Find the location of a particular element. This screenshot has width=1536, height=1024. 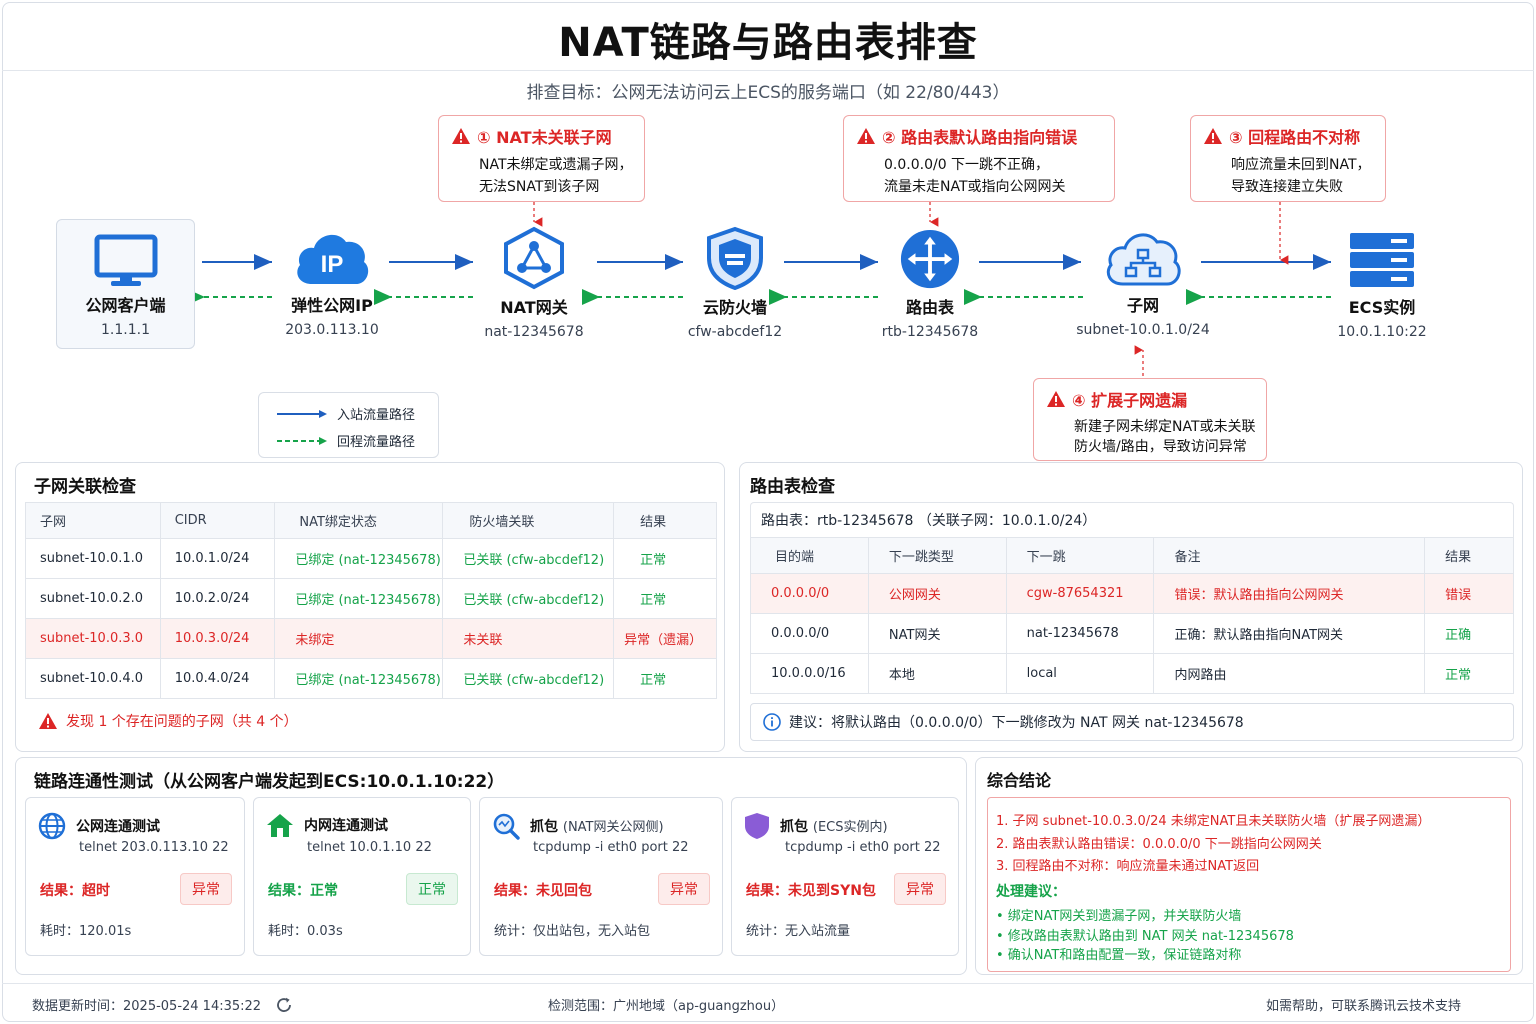

card-nat-capture-stat: 统计：仅出站包，无入站包 is located at coordinates (572, 931).